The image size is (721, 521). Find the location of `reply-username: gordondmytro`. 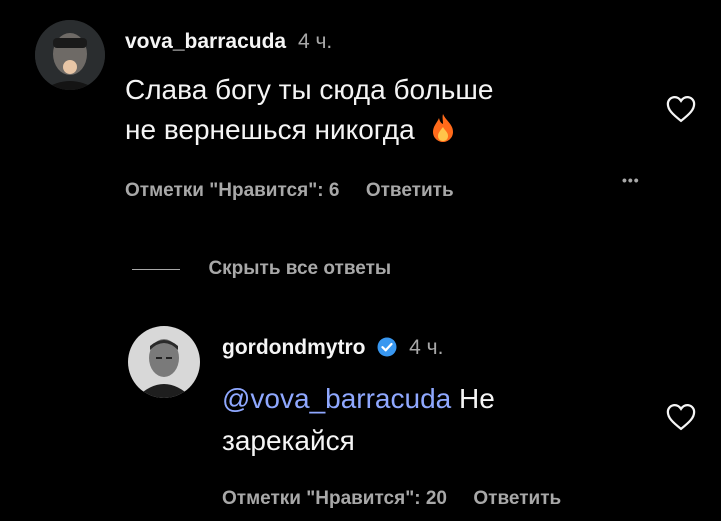

reply-username: gordondmytro is located at coordinates (293, 347).